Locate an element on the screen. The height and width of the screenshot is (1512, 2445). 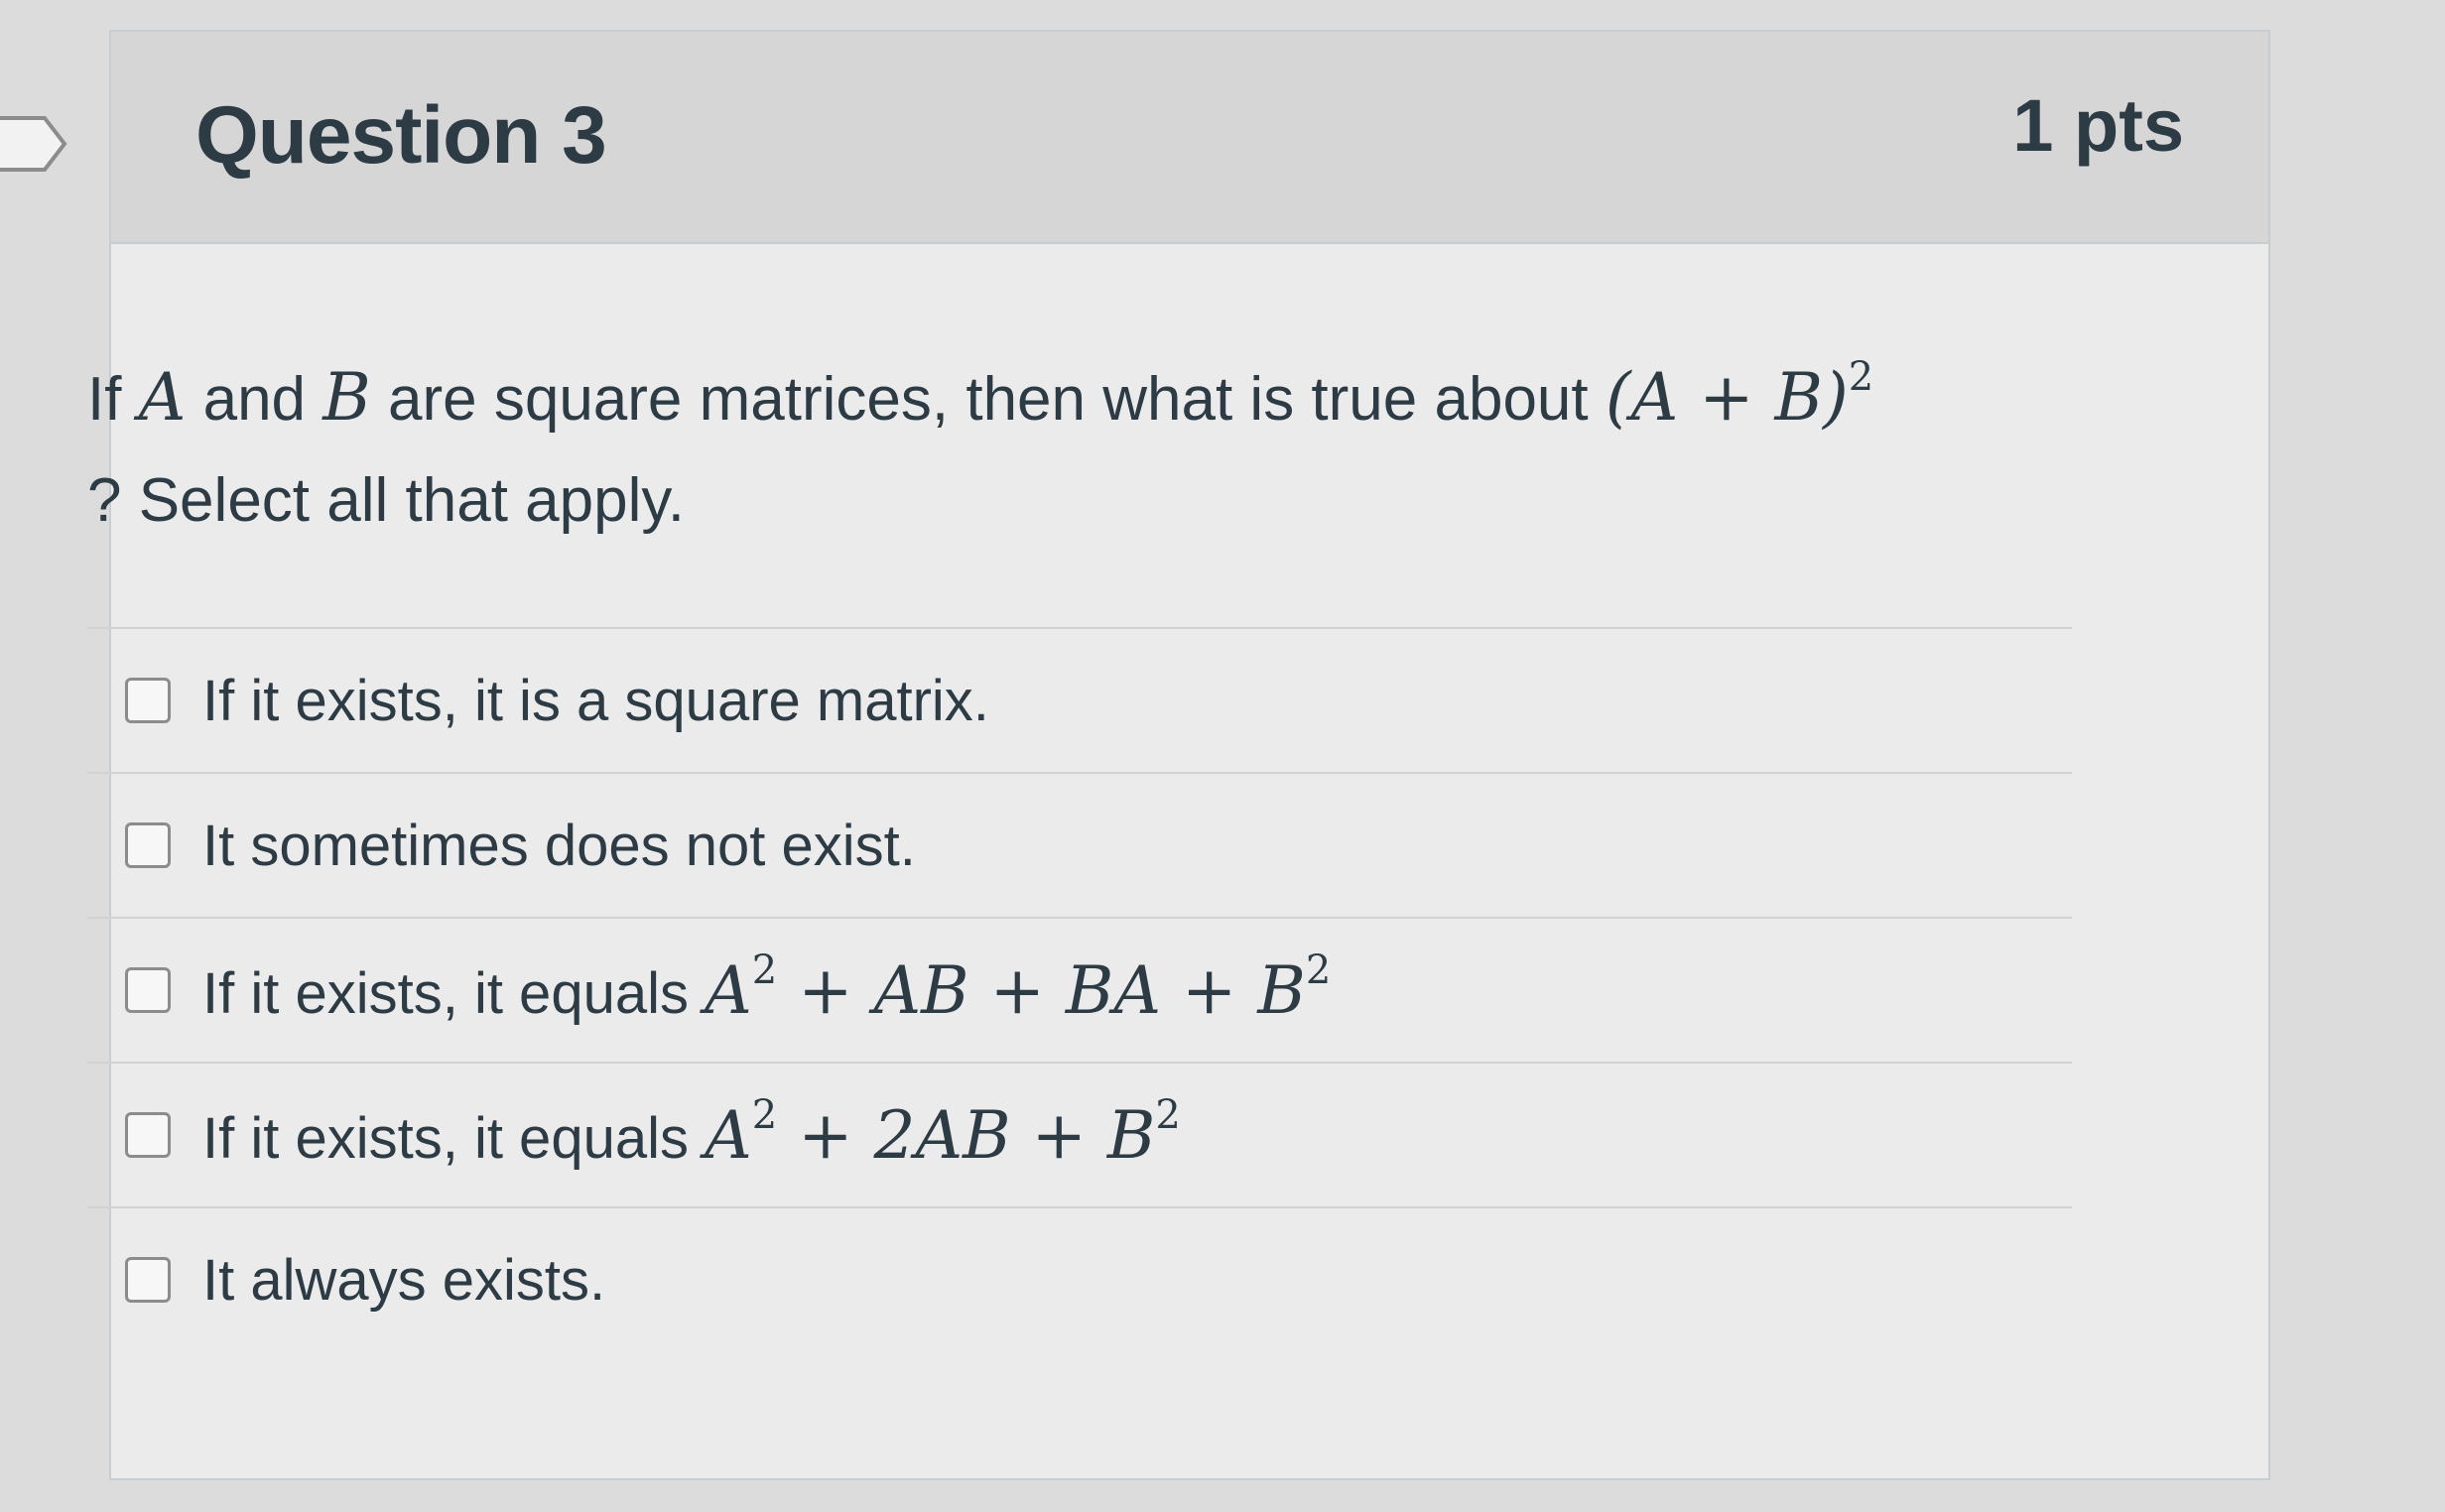
answer-option-5: It always exists. is located at coordinates (1079, 1279).